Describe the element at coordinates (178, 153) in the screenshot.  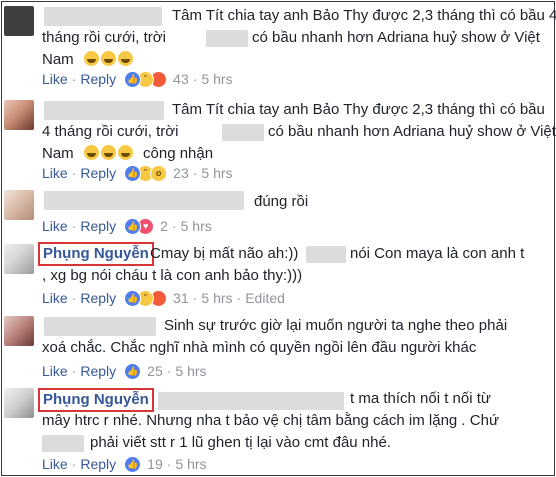
I see `comment-text: công nhận` at that location.